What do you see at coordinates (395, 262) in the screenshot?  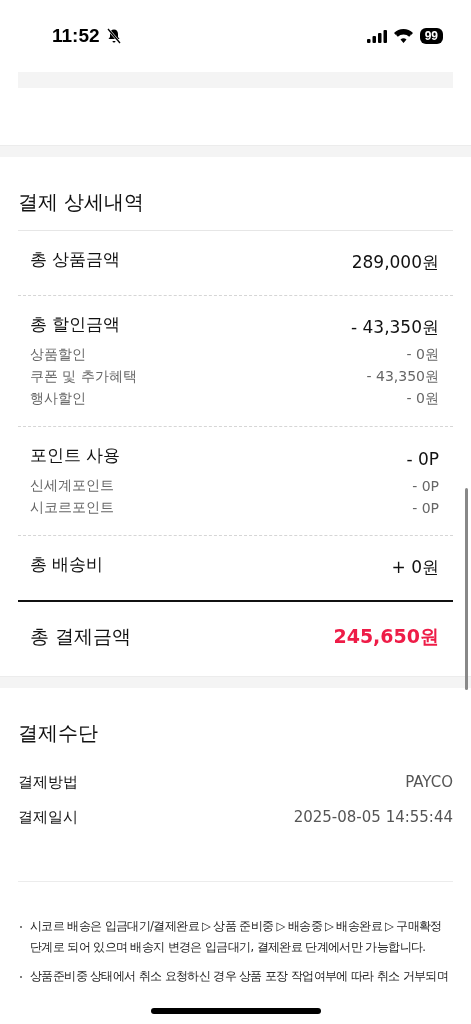 I see `summary-amount: 289,000원` at bounding box center [395, 262].